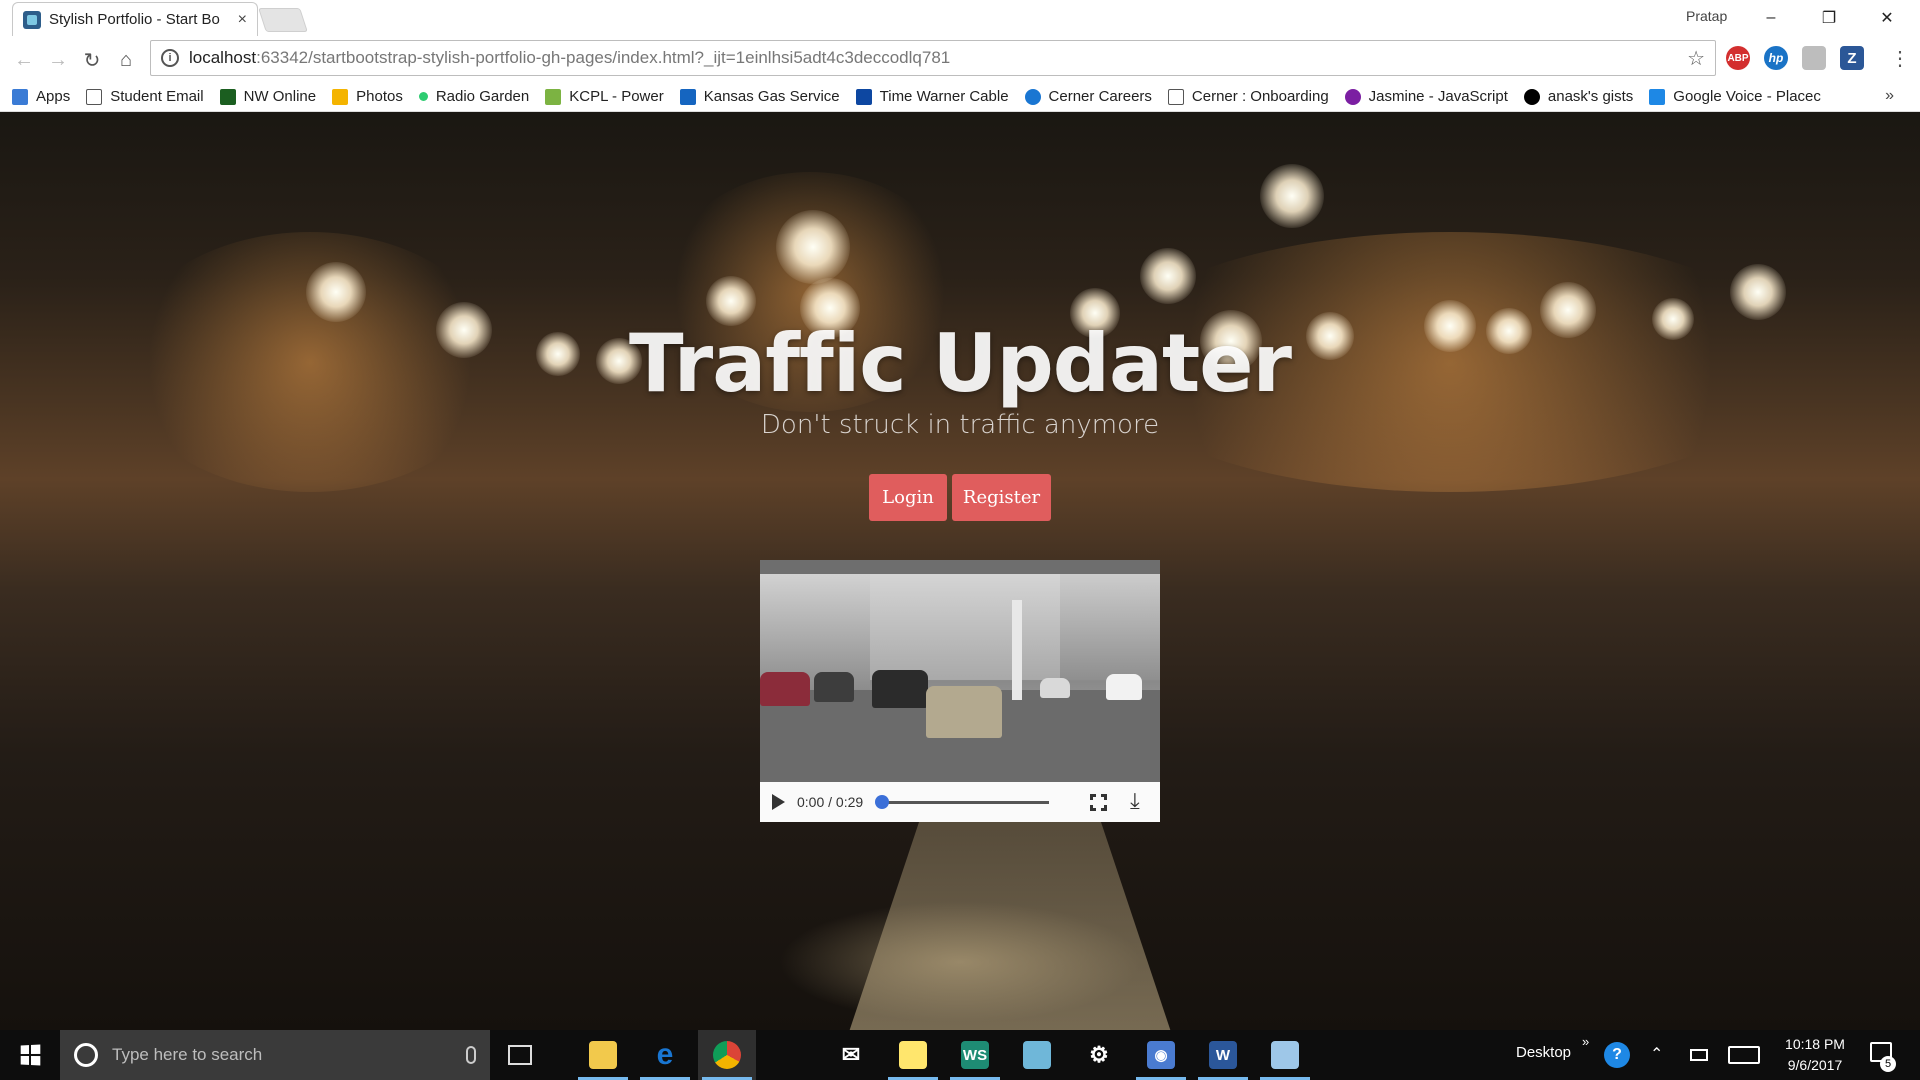 This screenshot has height=1080, width=1920. I want to click on n-icon, so click(227, 96).